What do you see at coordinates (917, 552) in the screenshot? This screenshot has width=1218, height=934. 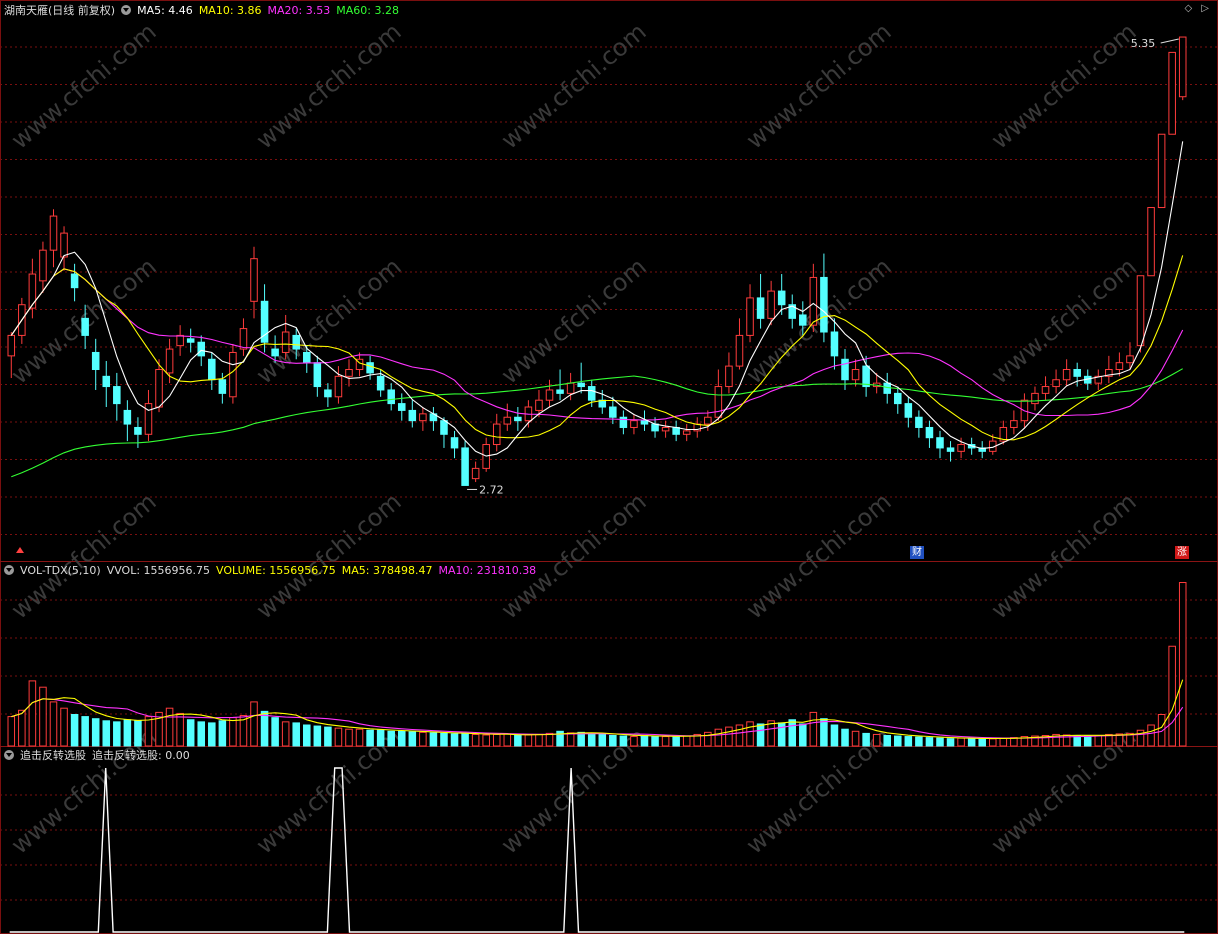 I see `finance-badge: 财` at bounding box center [917, 552].